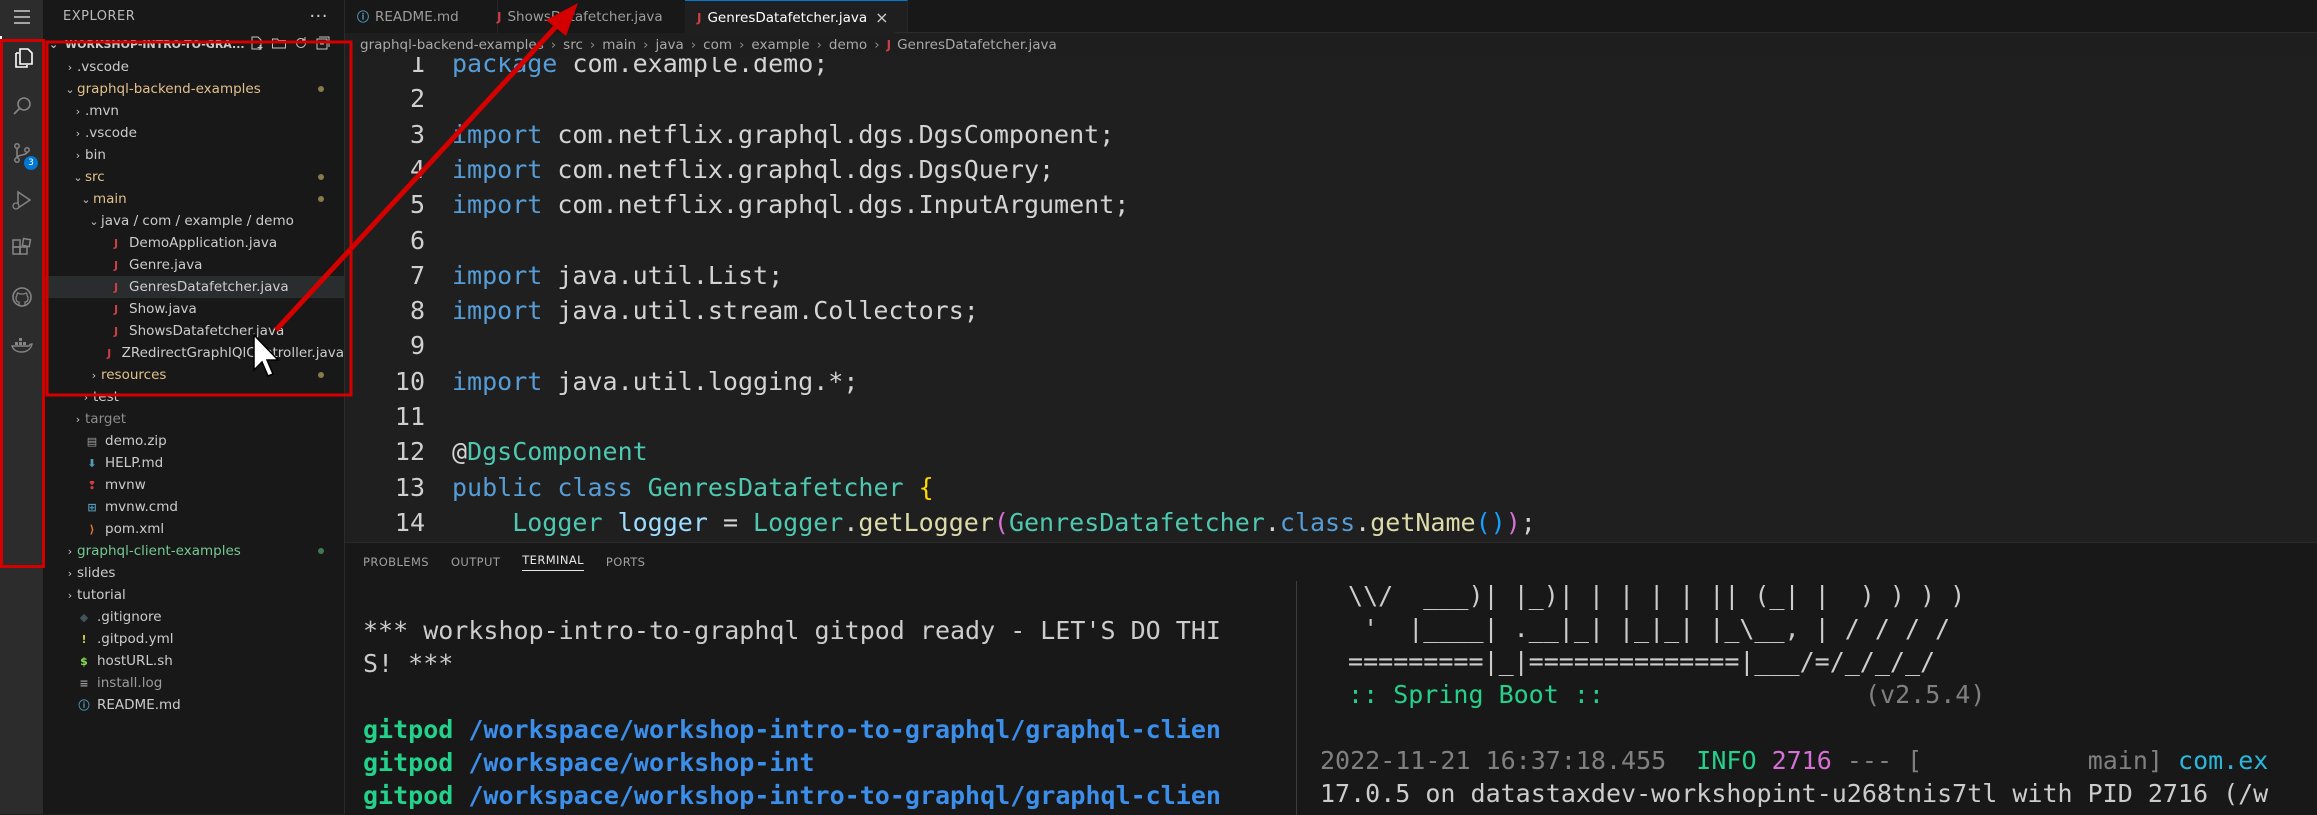  I want to click on annotation-box-activity, so click(22, 303).